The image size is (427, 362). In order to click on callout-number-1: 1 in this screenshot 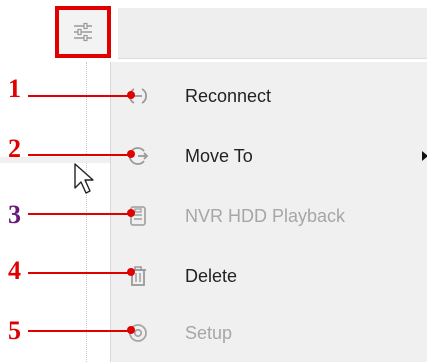, I will do `click(14, 88)`.